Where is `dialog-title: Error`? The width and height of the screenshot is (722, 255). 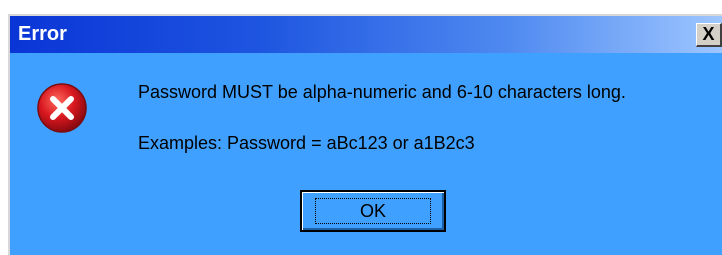 dialog-title: Error is located at coordinates (42, 34).